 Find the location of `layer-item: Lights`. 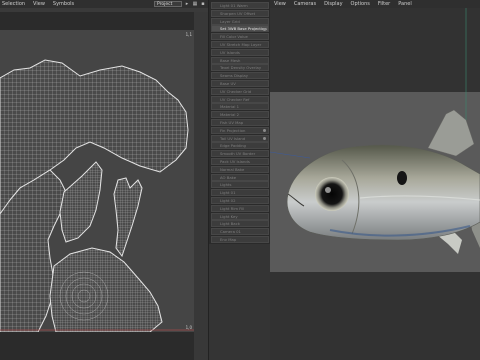

layer-item: Lights is located at coordinates (240, 185).